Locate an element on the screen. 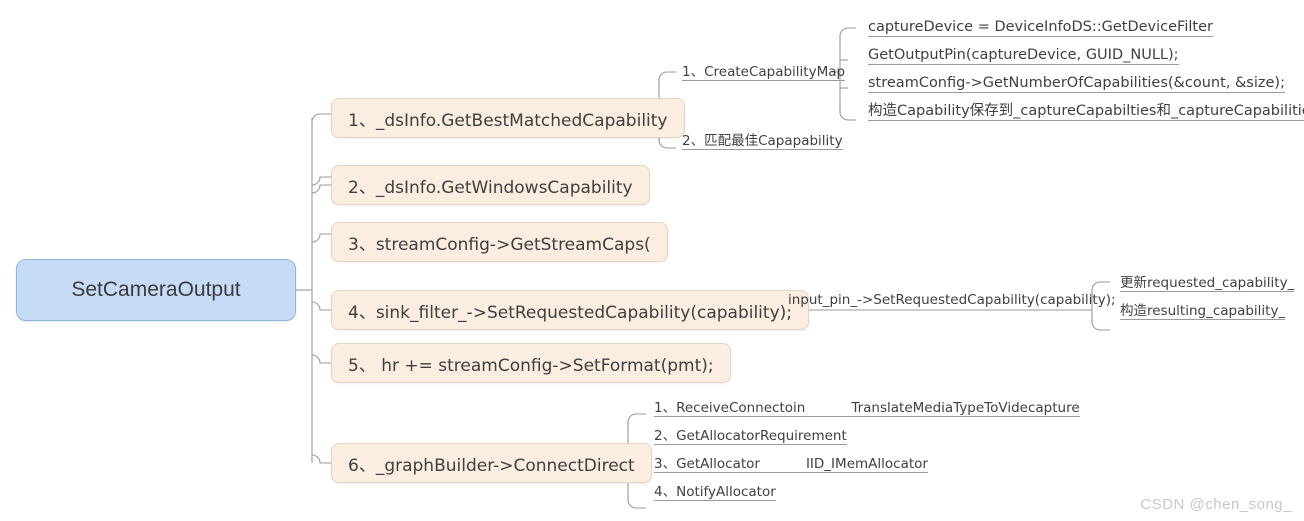 The height and width of the screenshot is (521, 1304). watermark: CSDN @chen_song_ is located at coordinates (1216, 504).